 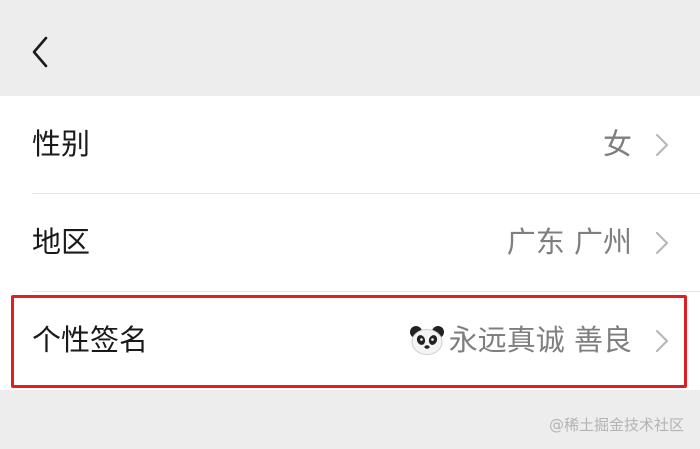 I want to click on row-value-gender: 女, so click(x=617, y=144).